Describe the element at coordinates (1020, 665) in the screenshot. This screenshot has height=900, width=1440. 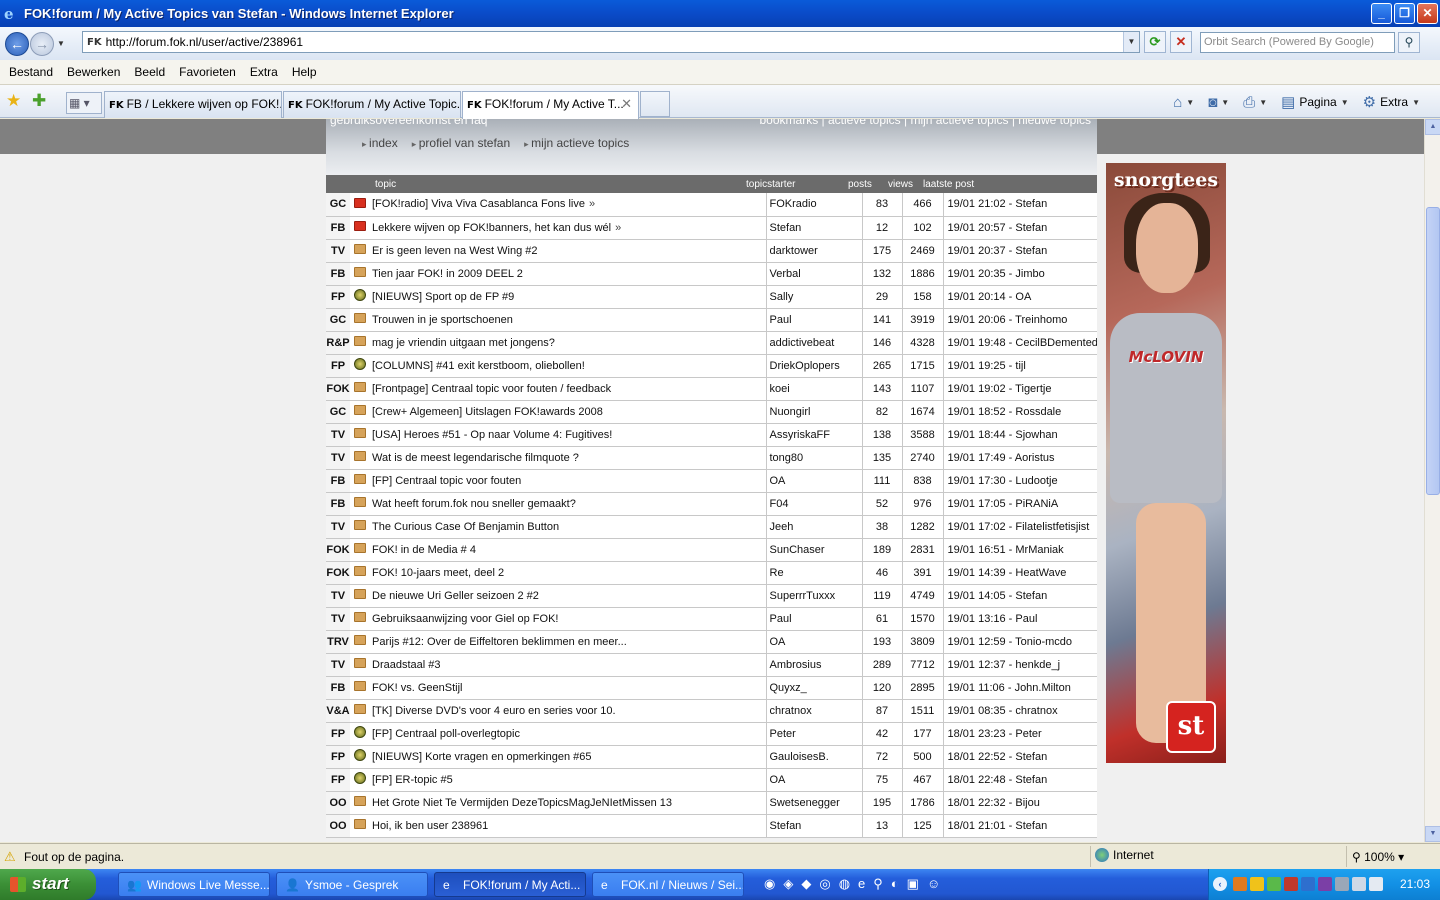
I see `topic-last-post: 19/01 12:37 - henkde_j` at that location.